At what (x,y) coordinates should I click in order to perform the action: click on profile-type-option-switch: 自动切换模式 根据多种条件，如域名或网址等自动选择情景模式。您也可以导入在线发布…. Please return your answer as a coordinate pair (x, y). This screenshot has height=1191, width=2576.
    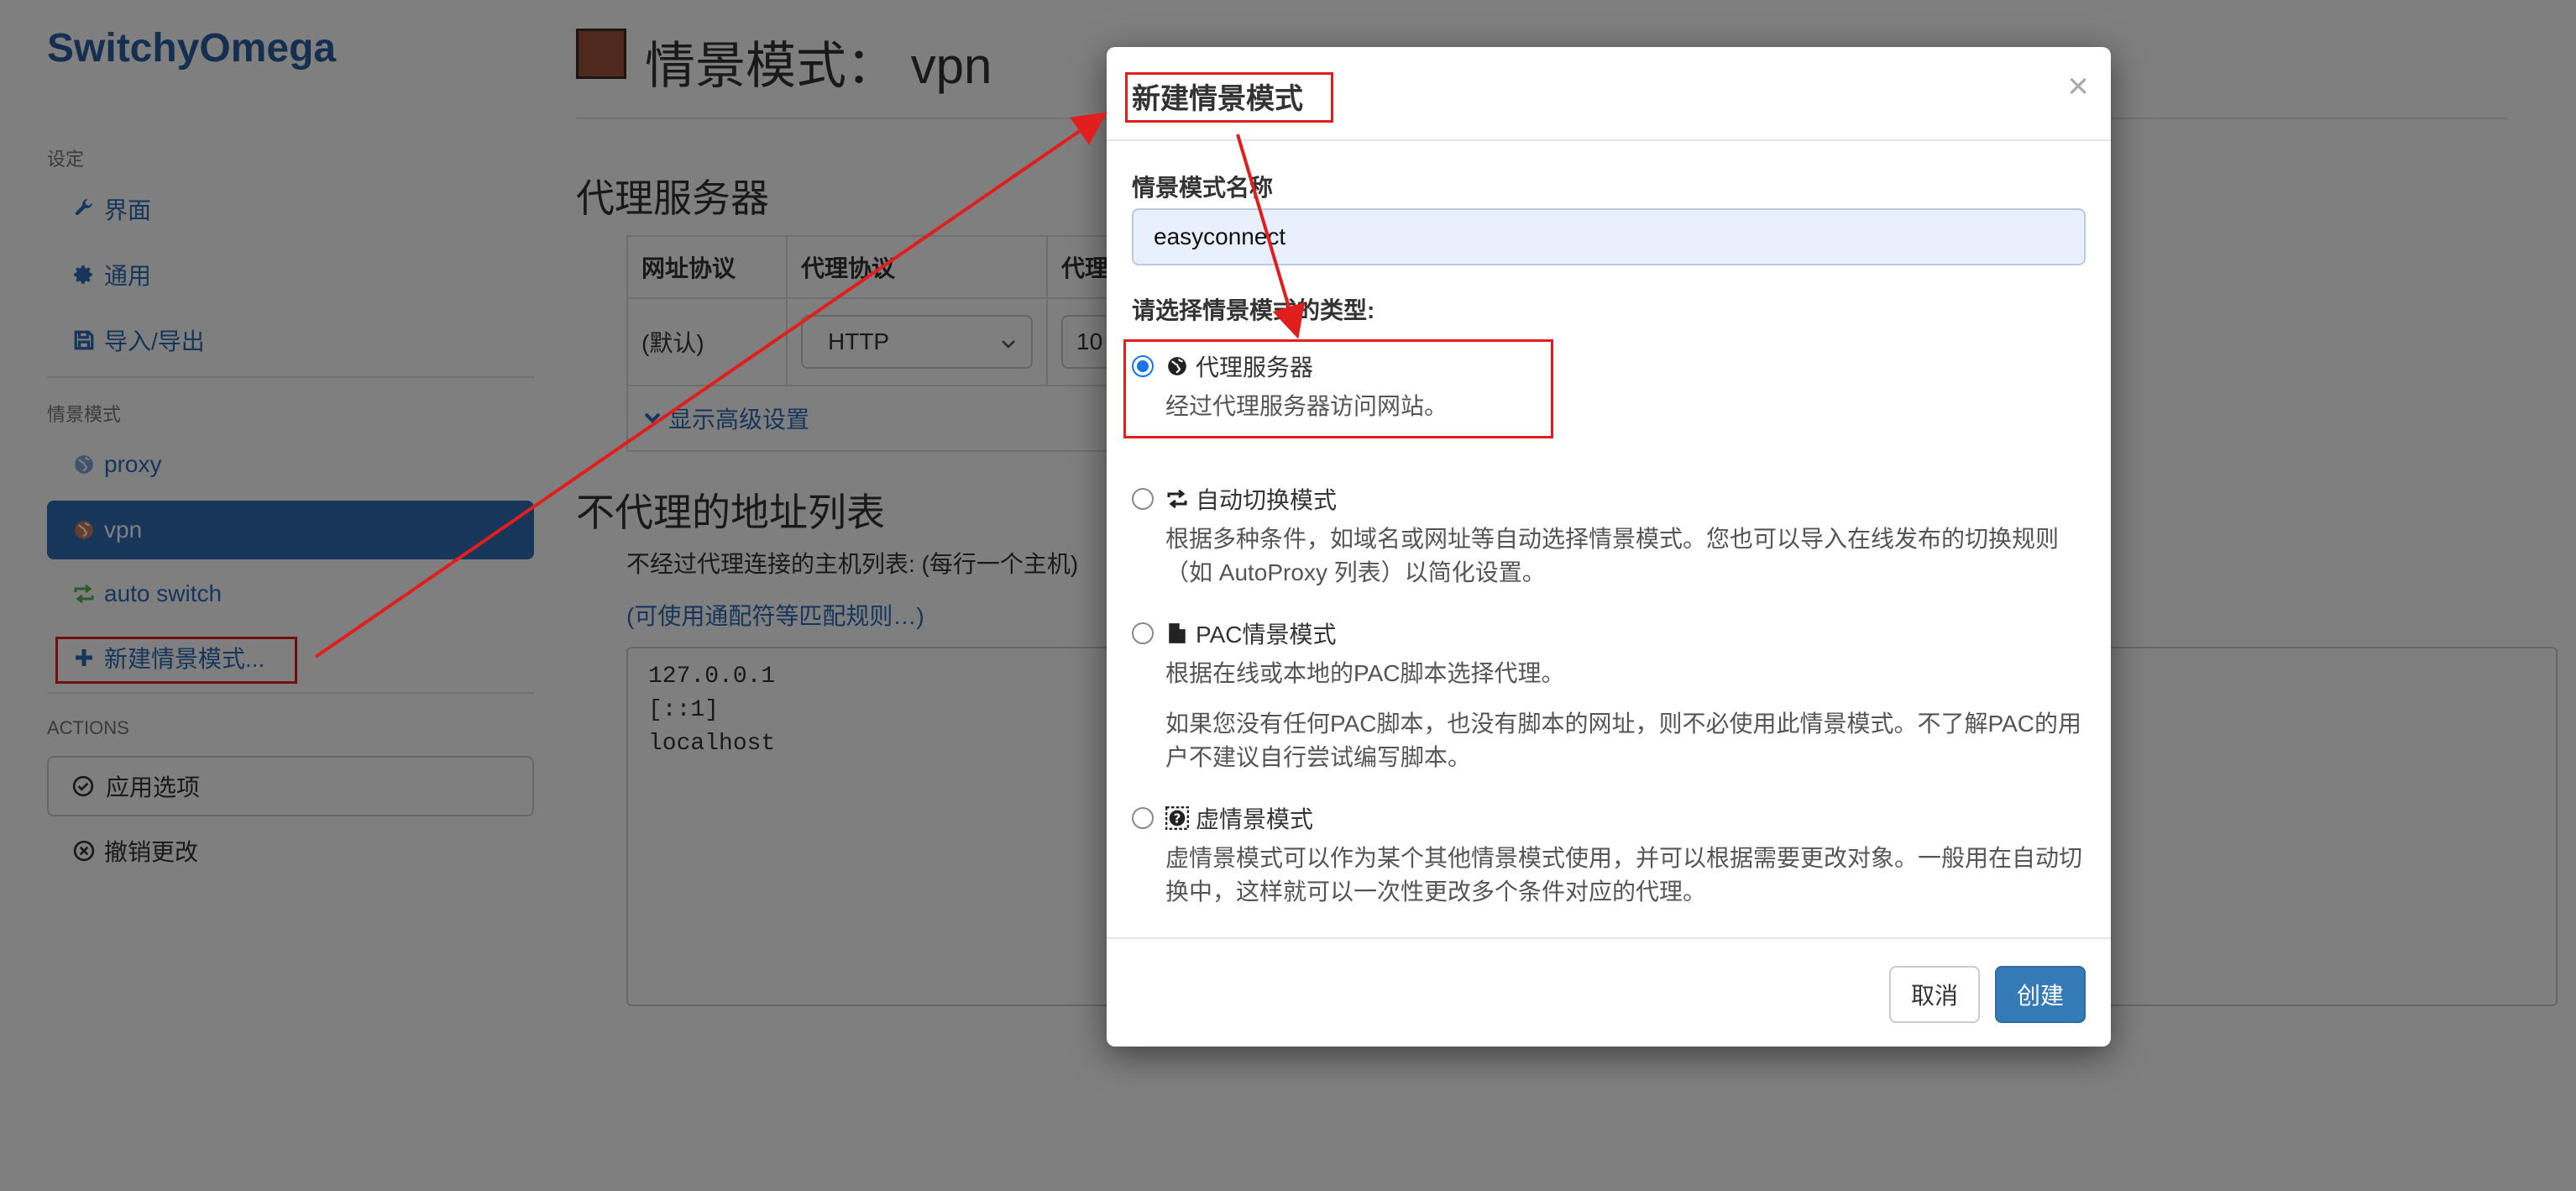
    Looking at the image, I should click on (1610, 536).